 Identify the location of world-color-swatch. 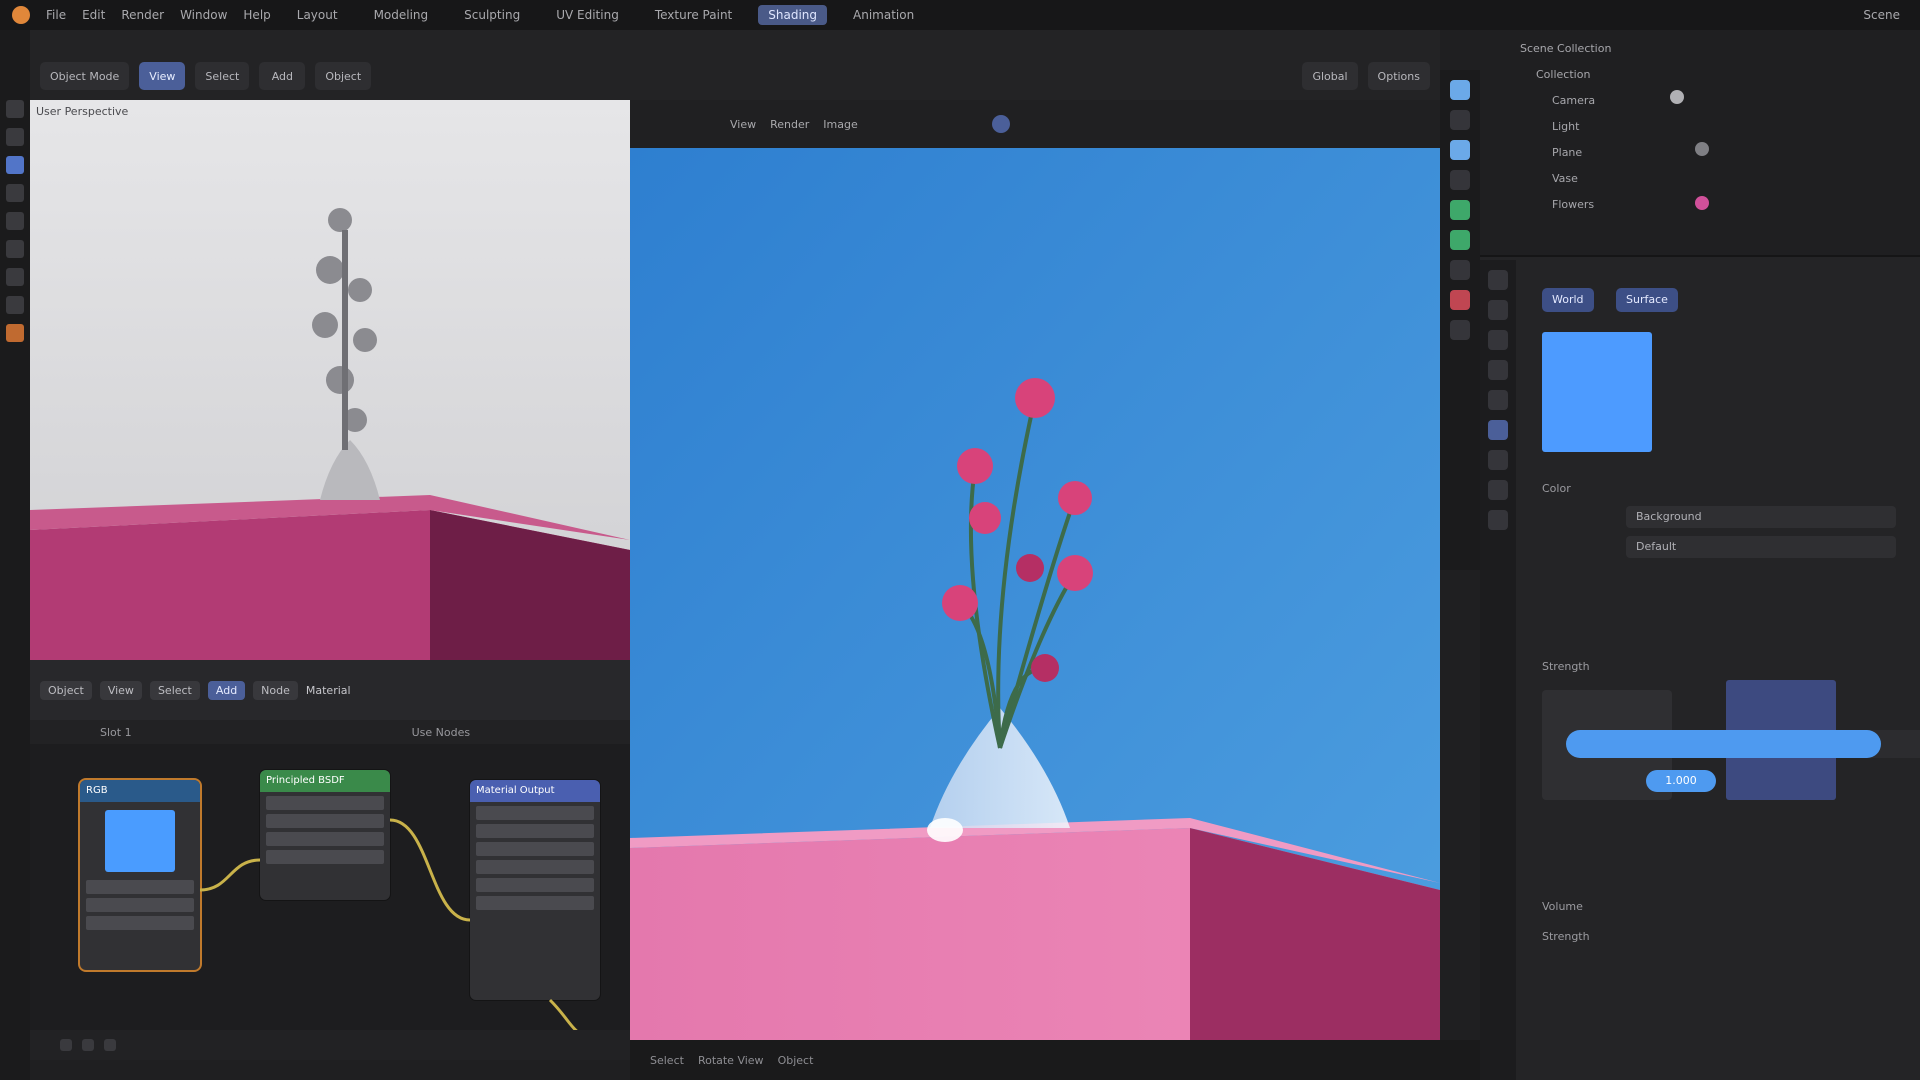
(1597, 392).